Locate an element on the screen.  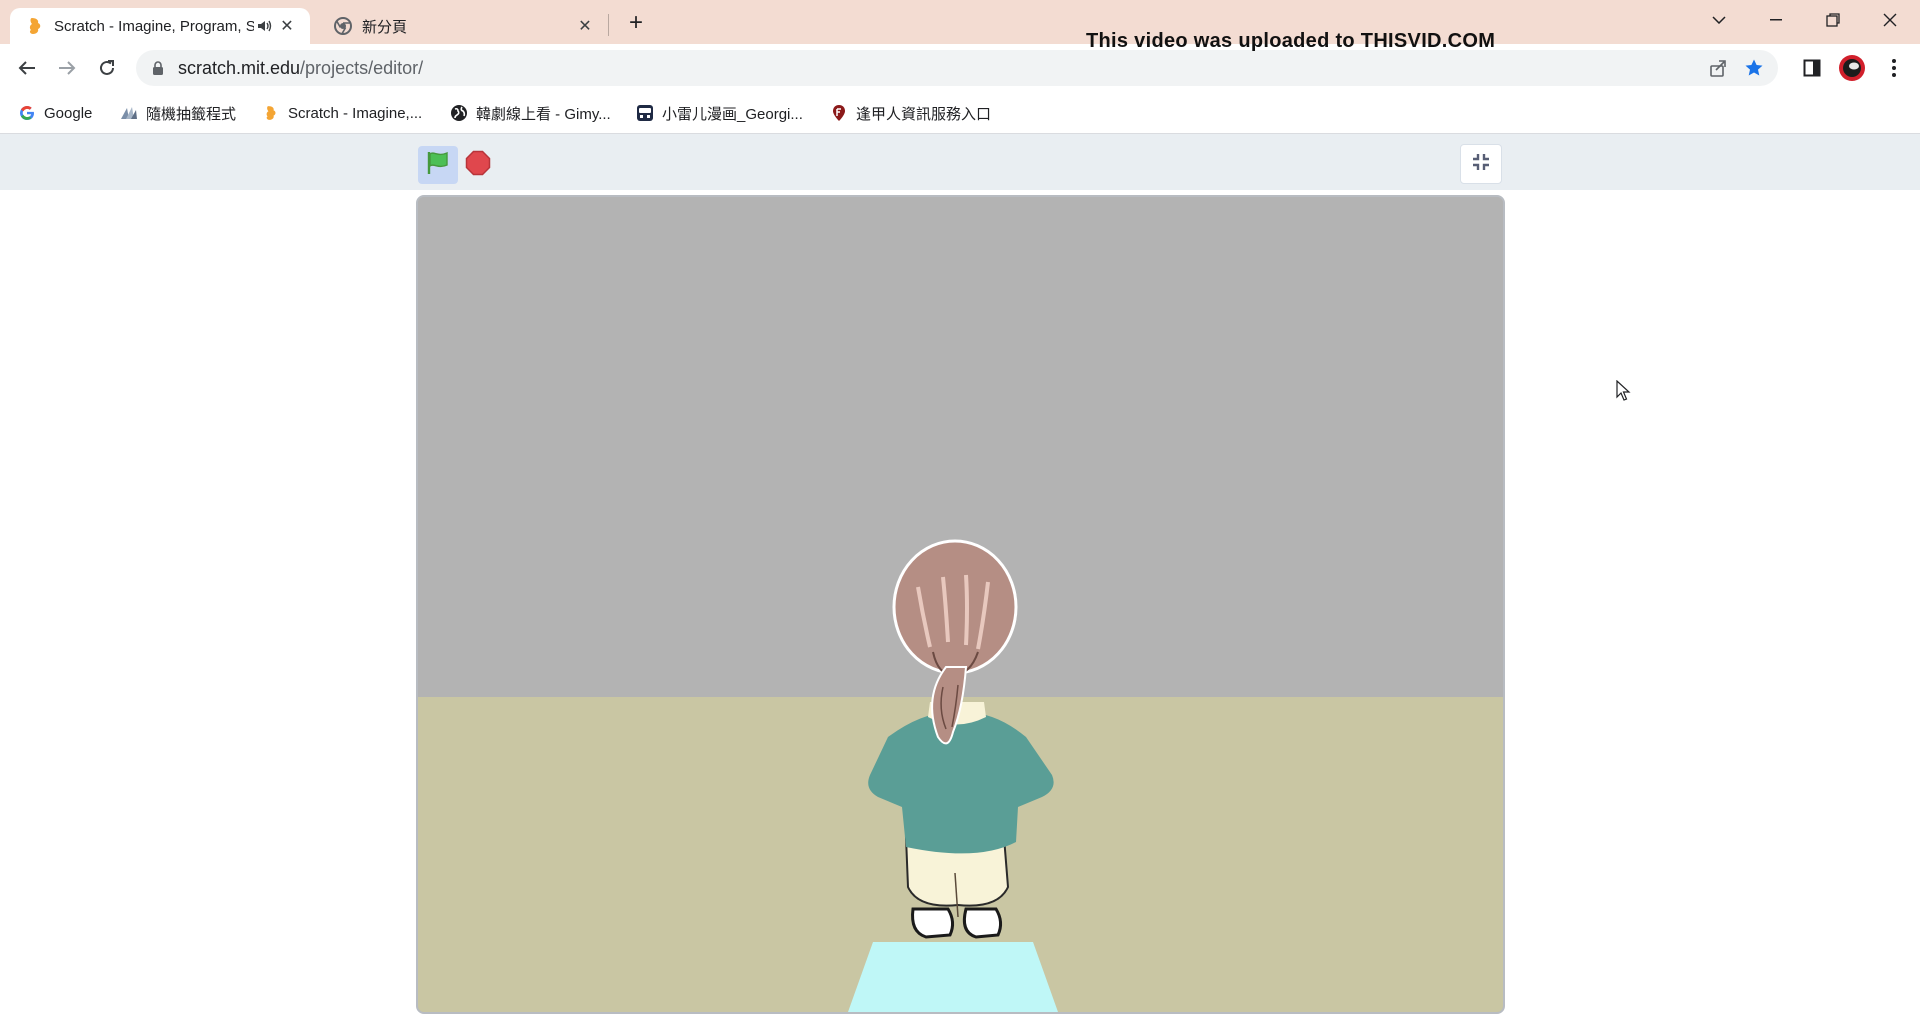
fcu-icon is located at coordinates (839, 113).